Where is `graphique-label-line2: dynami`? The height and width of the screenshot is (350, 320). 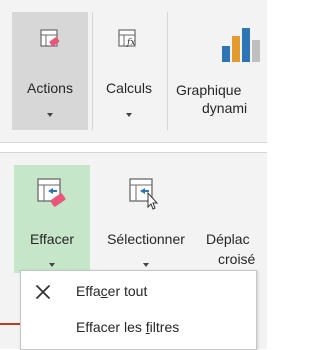 graphique-label-line2: dynami is located at coordinates (225, 108).